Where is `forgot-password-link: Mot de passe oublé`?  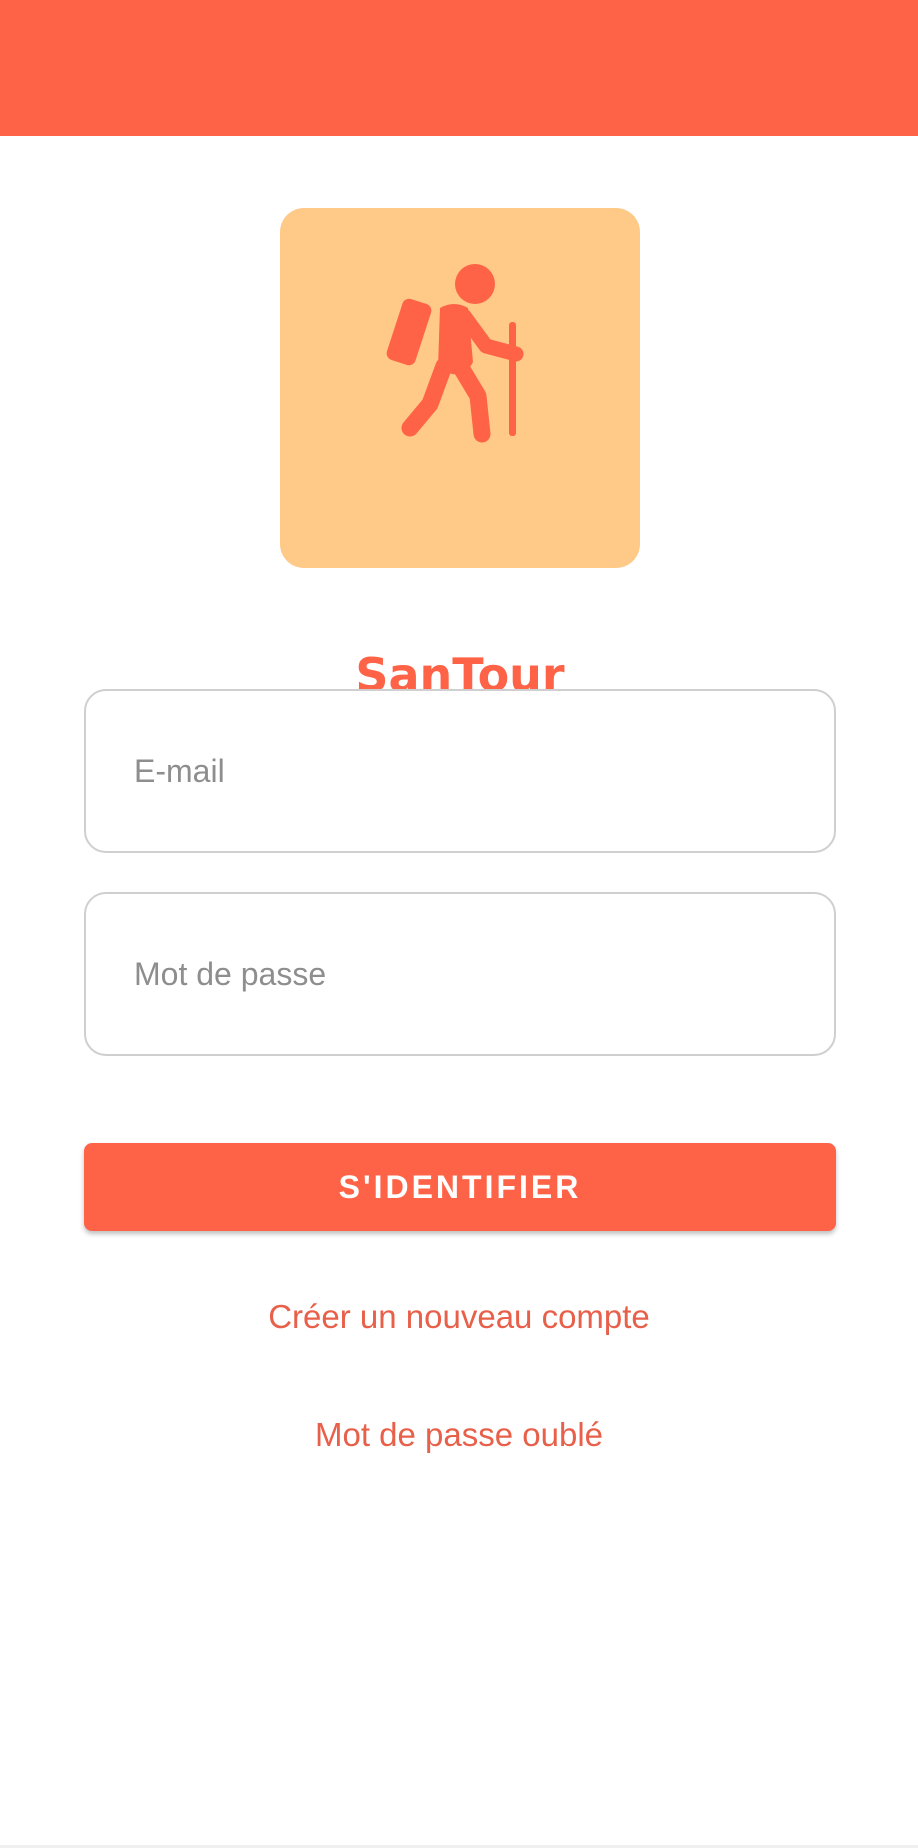 forgot-password-link: Mot de passe oublé is located at coordinates (459, 1435).